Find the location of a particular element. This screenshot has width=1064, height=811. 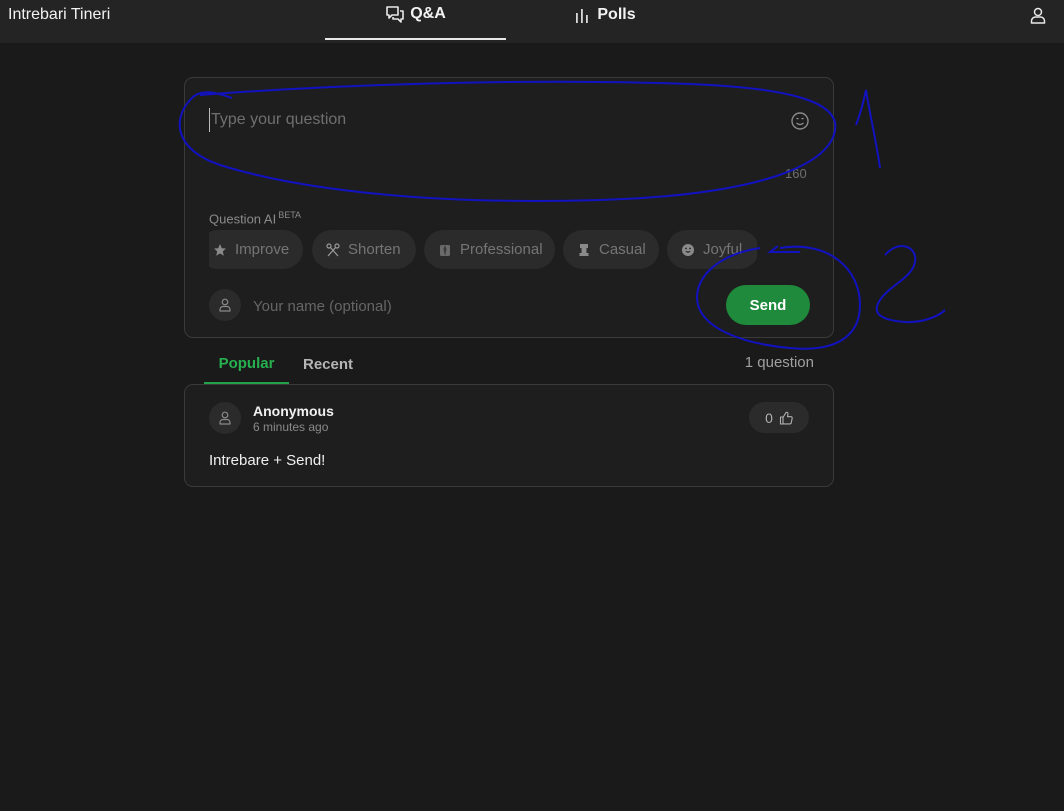

question-ai-label: Question AI BETA is located at coordinates (255, 218).